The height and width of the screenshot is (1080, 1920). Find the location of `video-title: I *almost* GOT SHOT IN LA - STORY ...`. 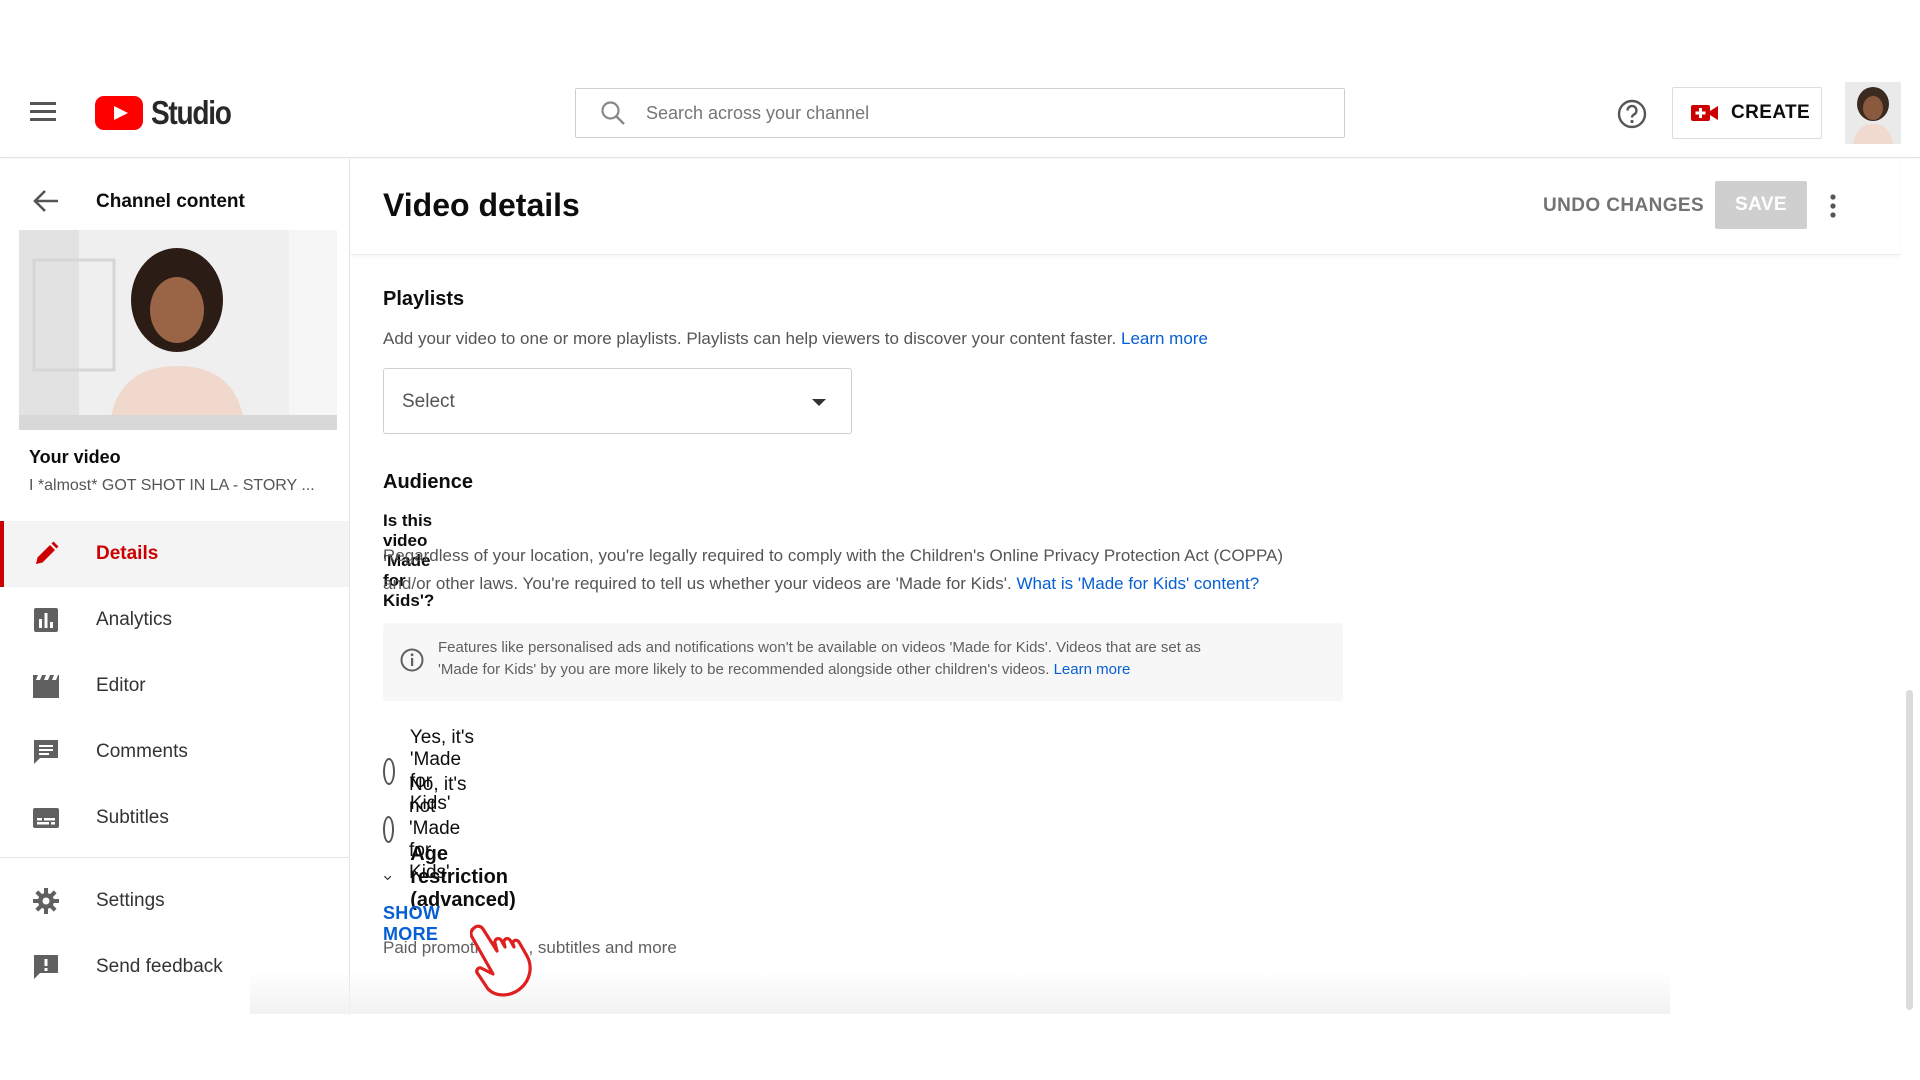

video-title: I *almost* GOT SHOT IN LA - STORY ... is located at coordinates (172, 485).